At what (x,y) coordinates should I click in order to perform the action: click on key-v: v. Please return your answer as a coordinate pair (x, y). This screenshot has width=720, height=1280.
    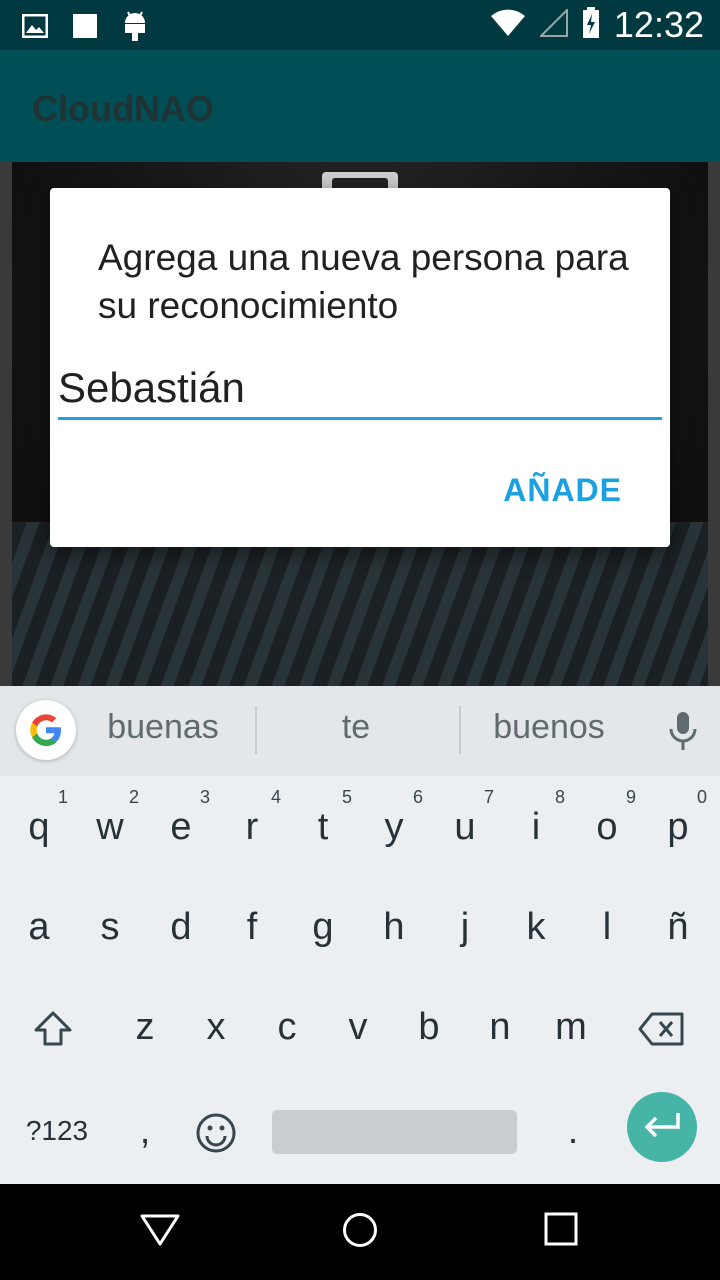
    Looking at the image, I should click on (358, 1027).